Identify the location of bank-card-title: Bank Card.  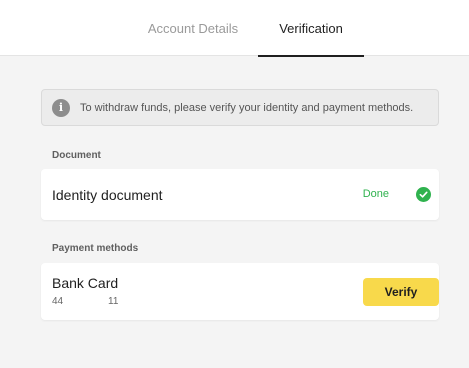
(85, 283).